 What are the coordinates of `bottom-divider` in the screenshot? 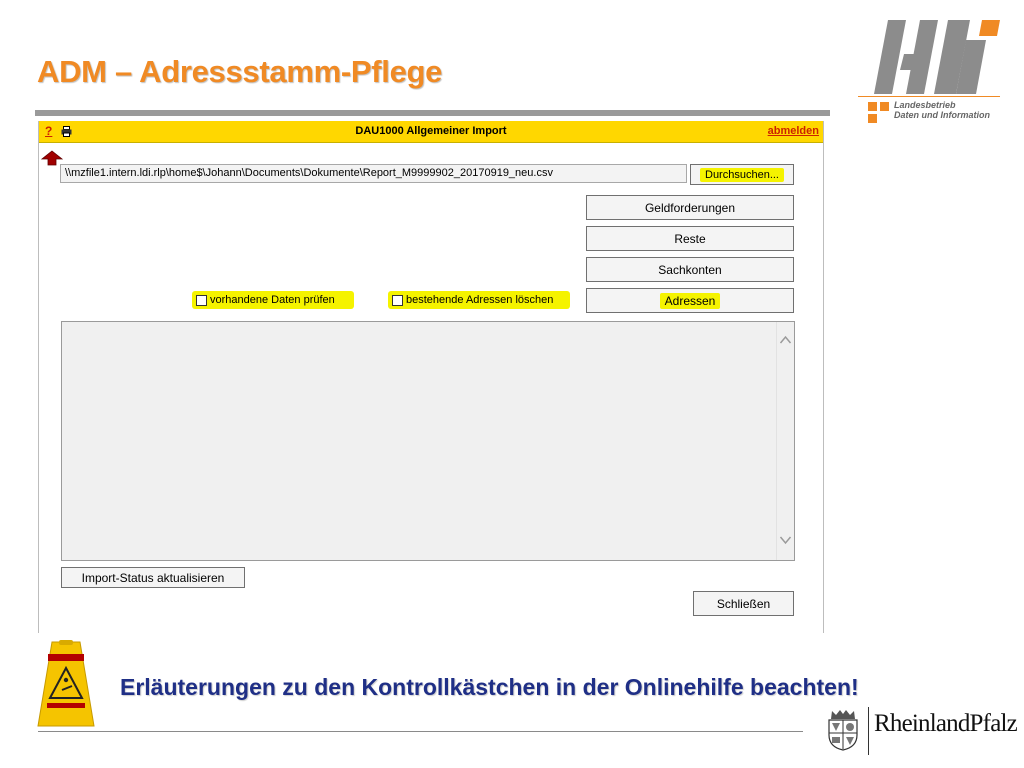 It's located at (420, 731).